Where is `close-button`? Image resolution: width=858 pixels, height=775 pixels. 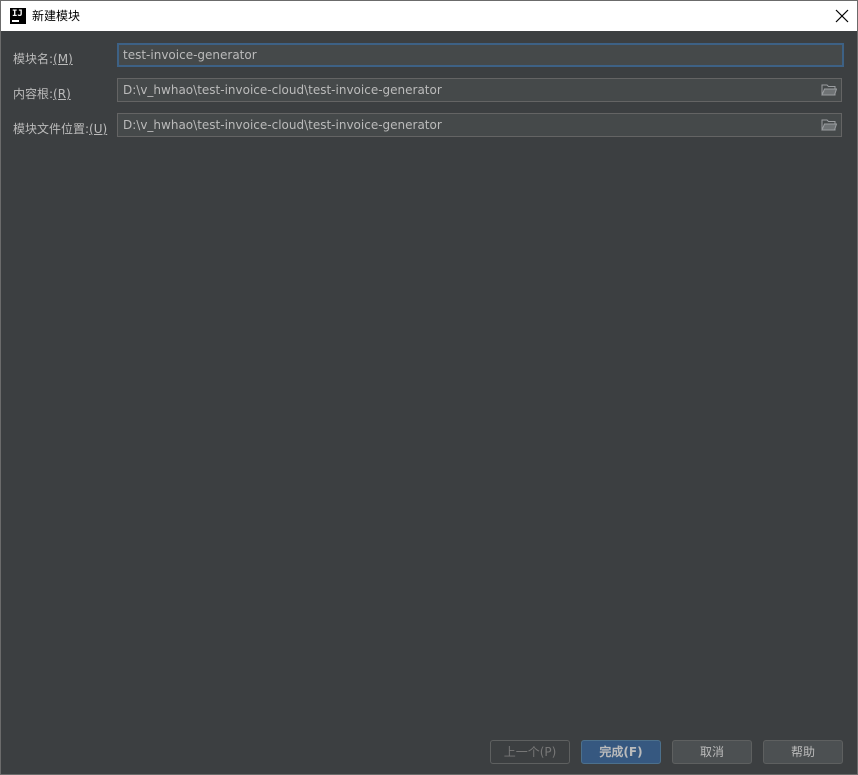
close-button is located at coordinates (842, 16).